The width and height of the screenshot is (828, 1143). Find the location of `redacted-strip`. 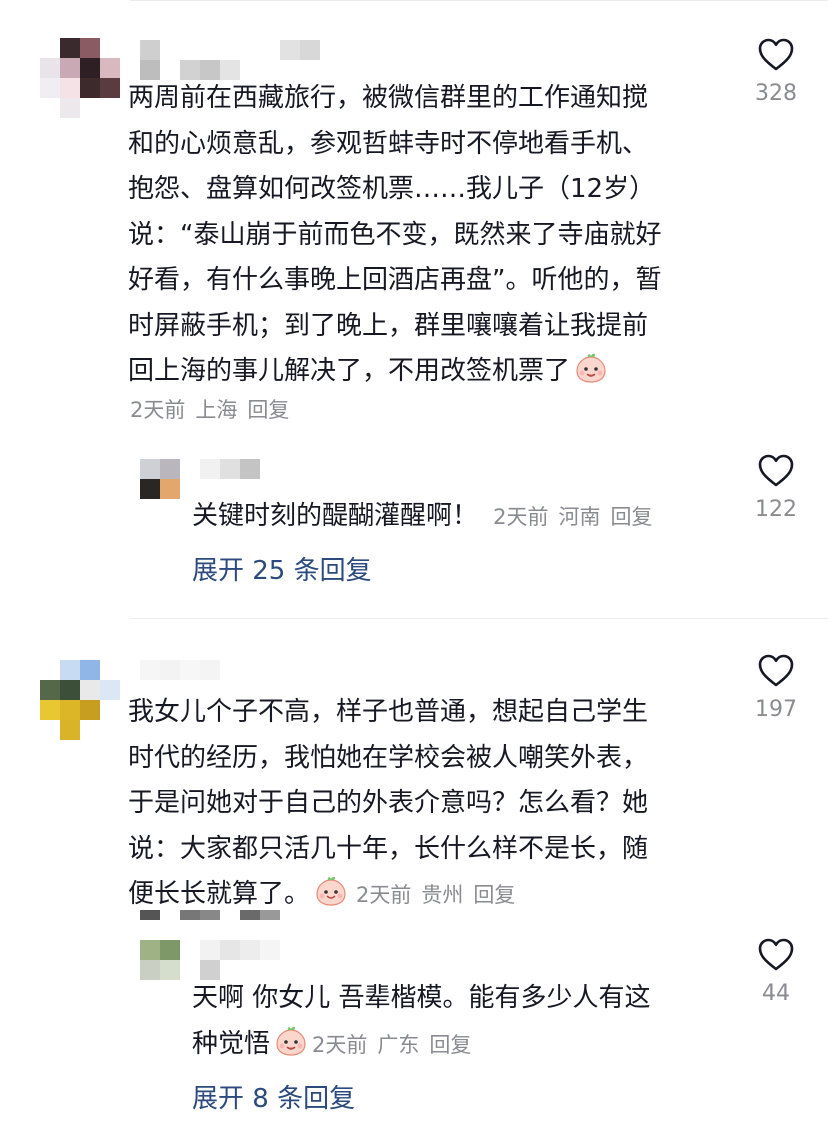

redacted-strip is located at coordinates (220, 915).